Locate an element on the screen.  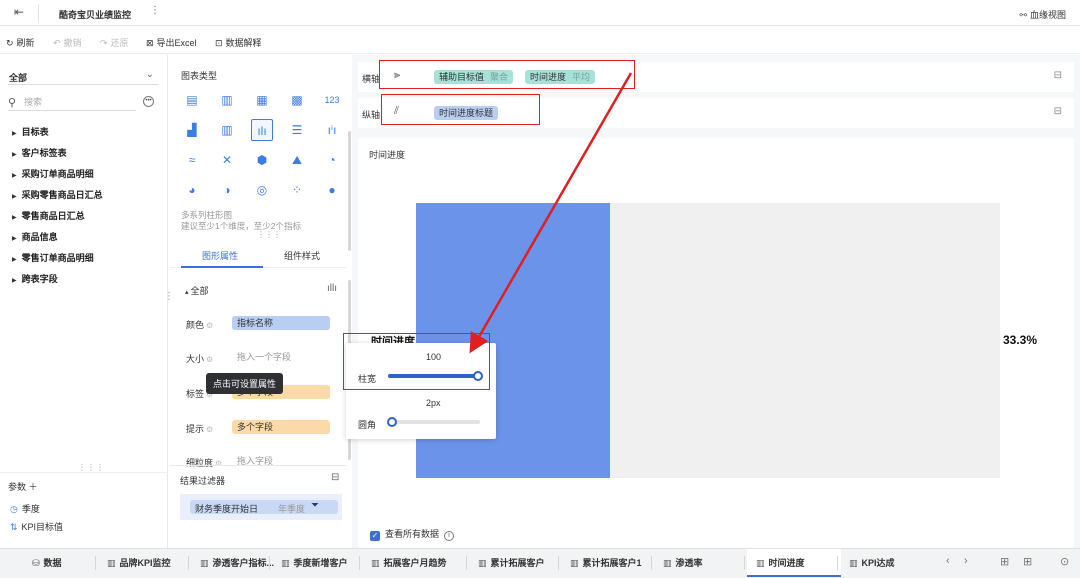
tab-label: 累计拓展客户1 is located at coordinates (612, 563).